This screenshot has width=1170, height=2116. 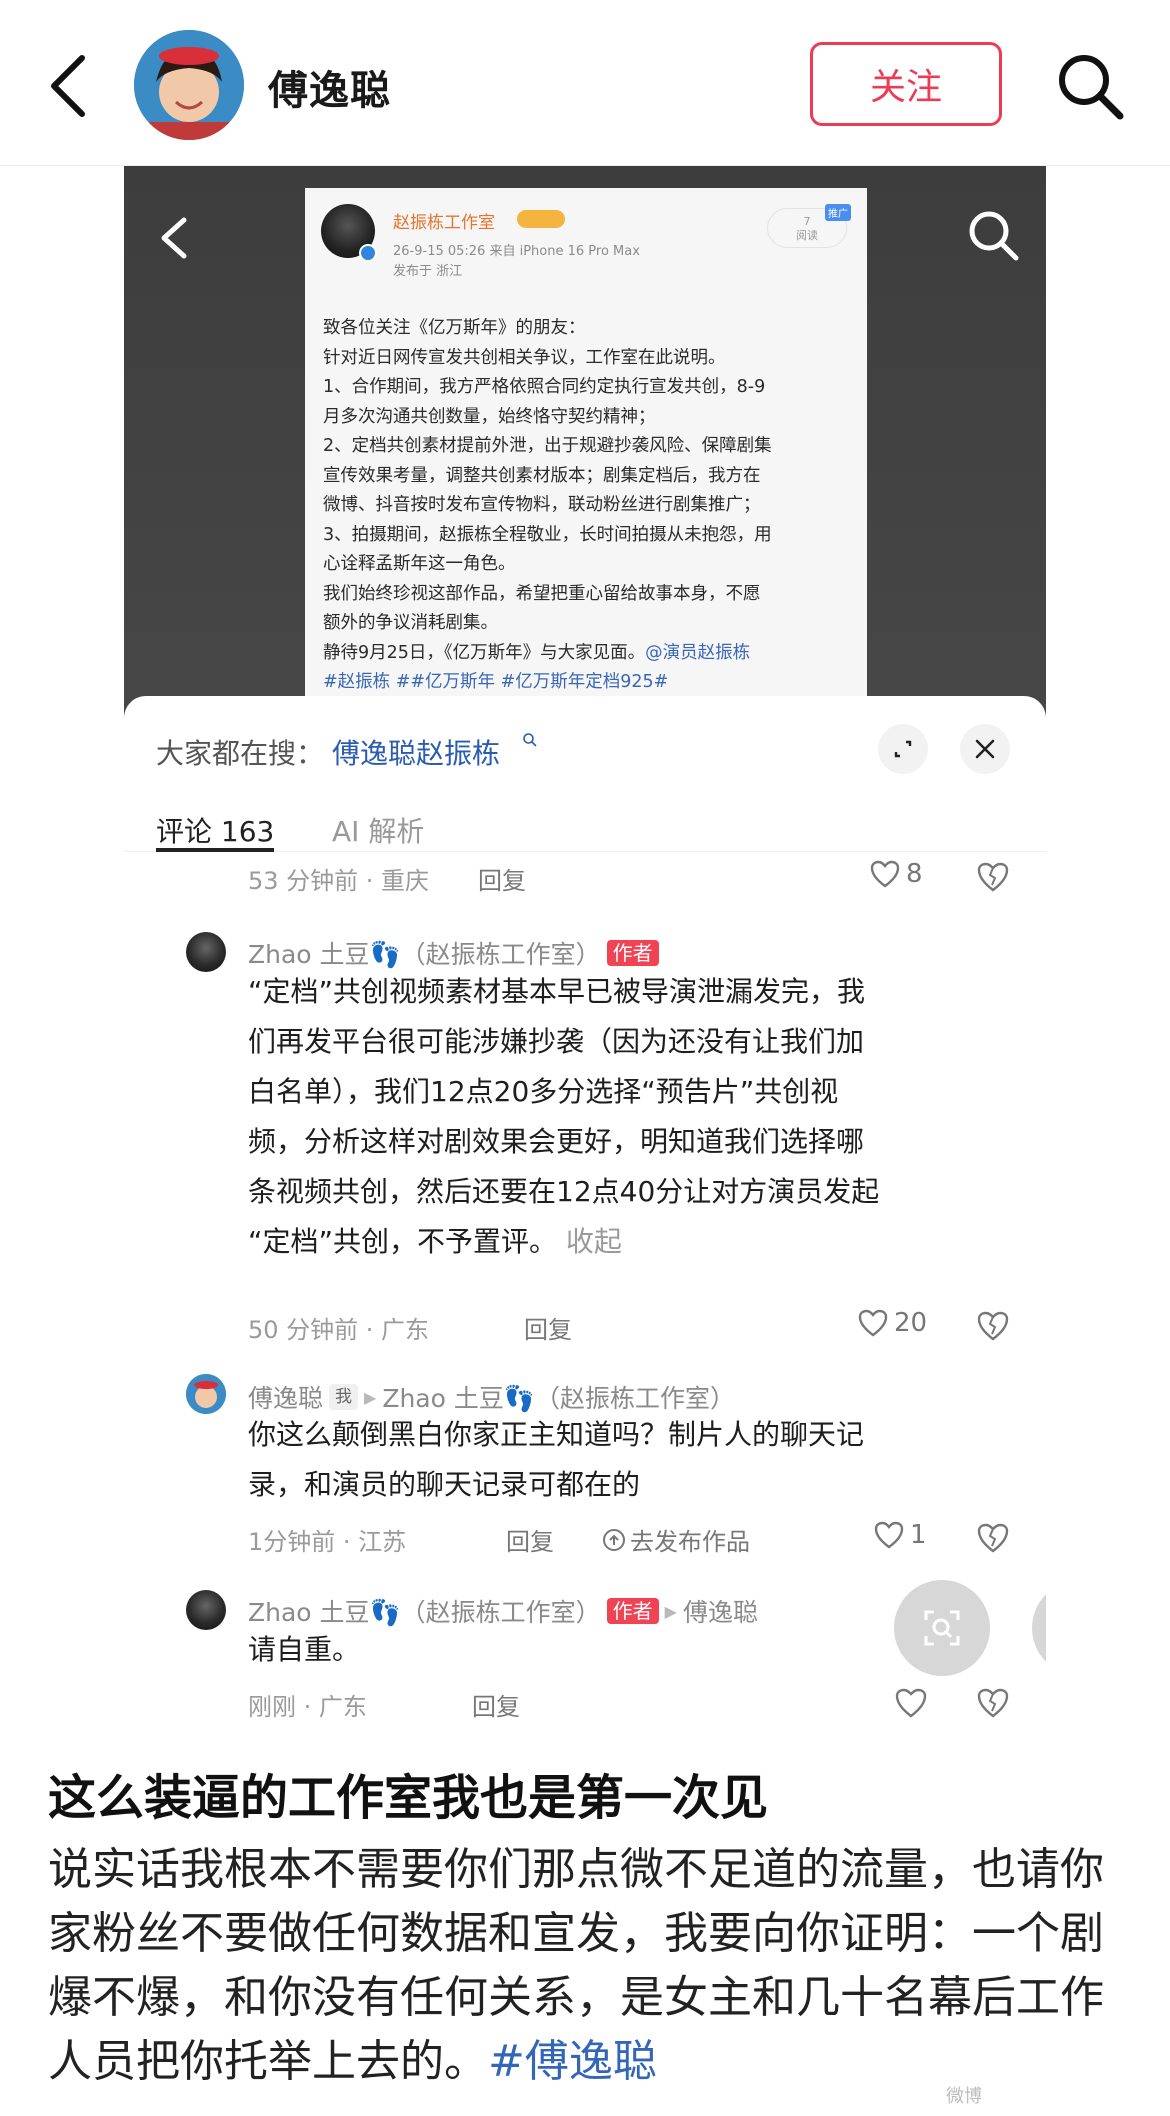 I want to click on post-line: 微博、抖音按时发布宣传物料，联动粉丝进行剧集推广；, so click(x=542, y=505).